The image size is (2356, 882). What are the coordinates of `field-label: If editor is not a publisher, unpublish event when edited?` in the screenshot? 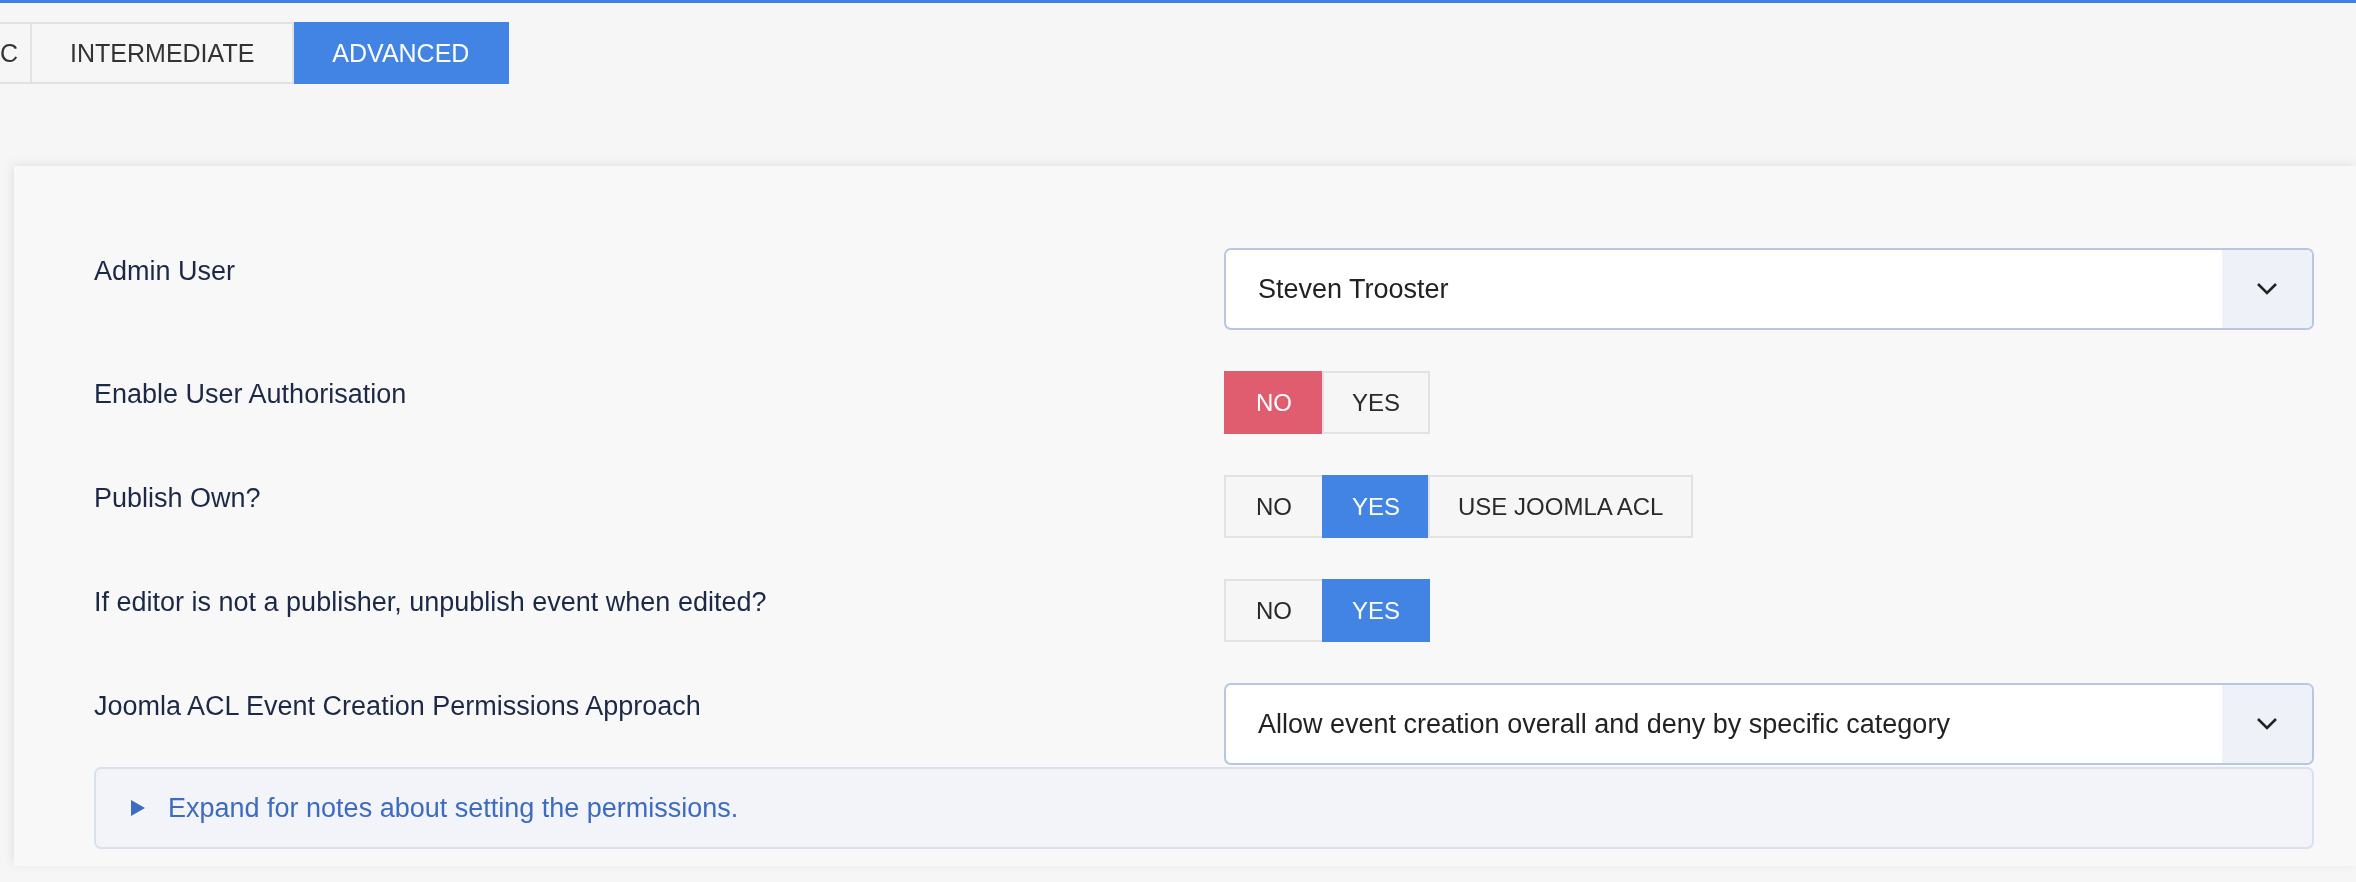 It's located at (431, 602).